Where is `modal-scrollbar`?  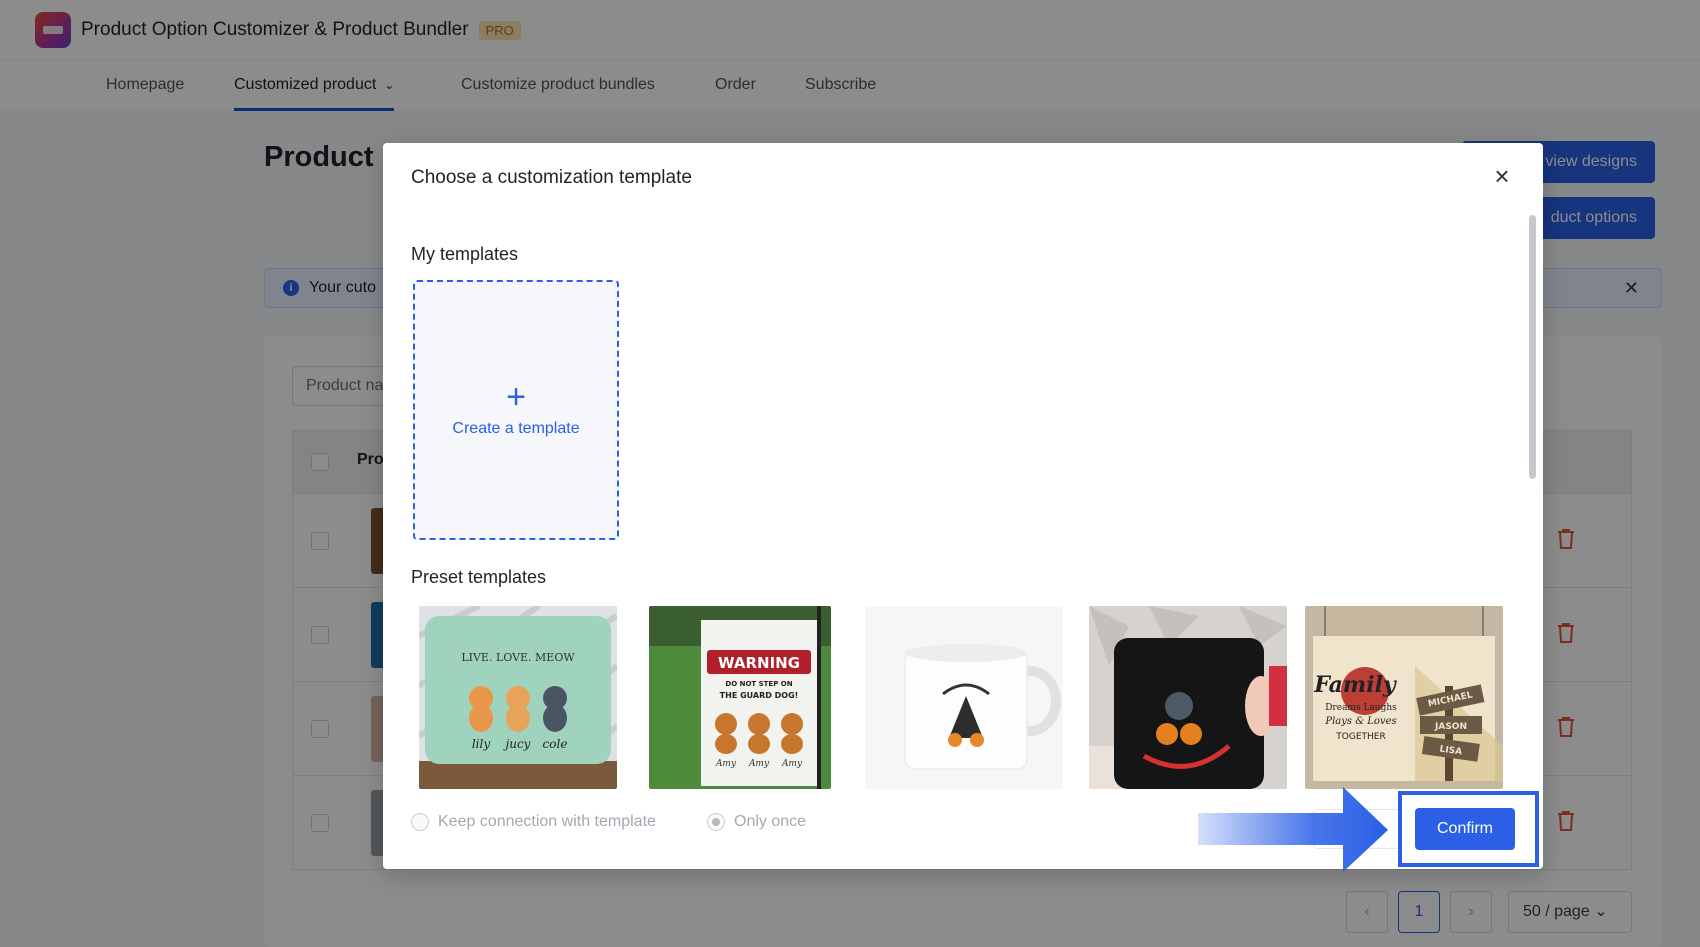 modal-scrollbar is located at coordinates (1532, 347).